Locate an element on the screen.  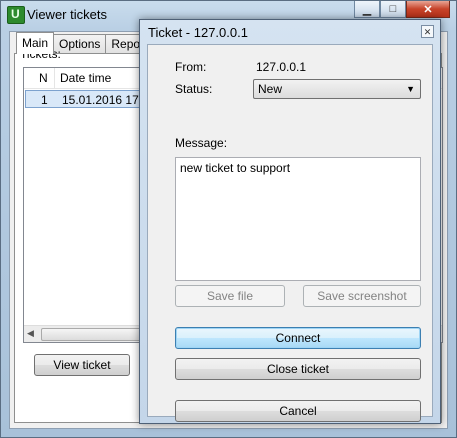
from-value: 127.0.0.1 is located at coordinates (281, 67).